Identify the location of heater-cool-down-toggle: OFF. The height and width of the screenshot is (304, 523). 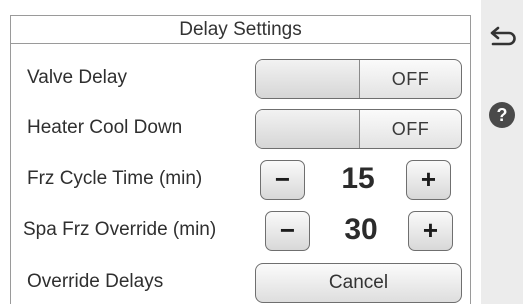
(358, 129).